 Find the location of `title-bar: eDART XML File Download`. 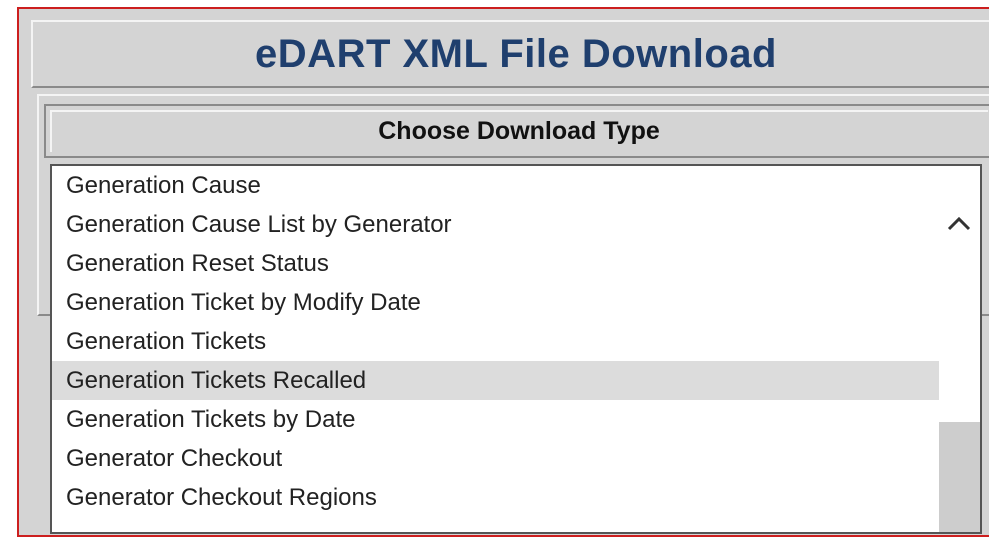

title-bar: eDART XML File Download is located at coordinates (510, 54).